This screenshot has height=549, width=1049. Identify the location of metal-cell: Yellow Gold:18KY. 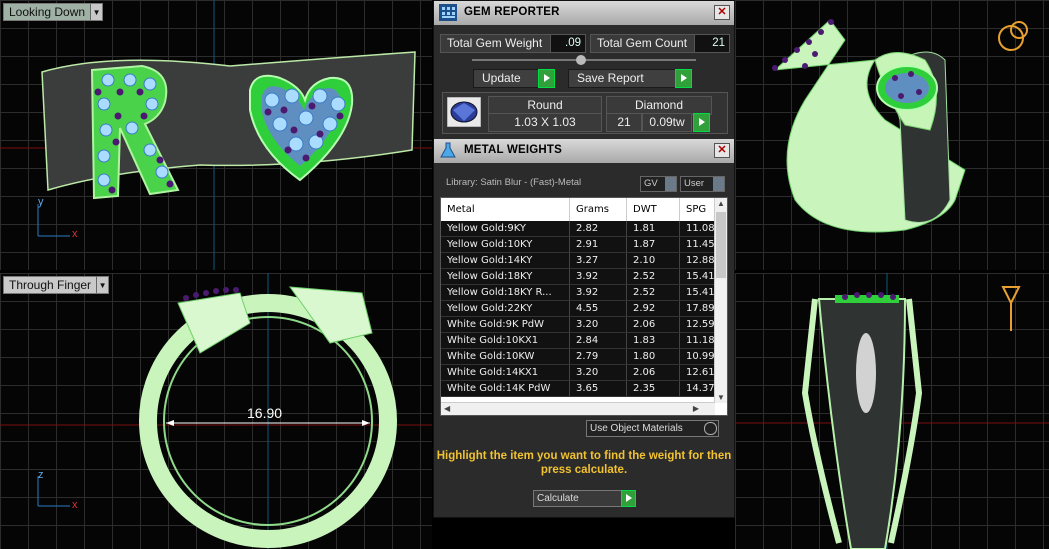
(505, 276).